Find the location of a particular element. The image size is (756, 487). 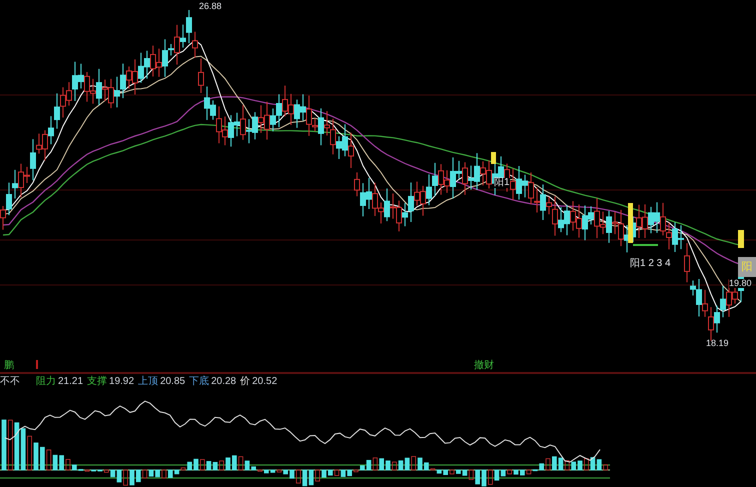

indicator-label: 阻力 is located at coordinates (46, 381).